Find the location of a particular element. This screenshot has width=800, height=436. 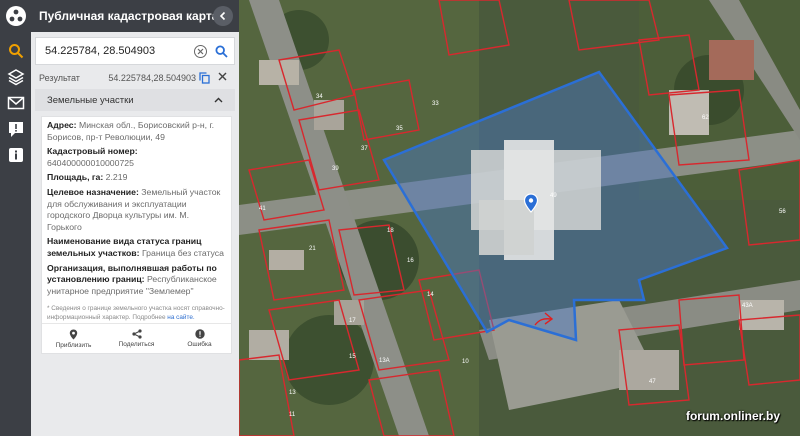

cadastral-label: Кадастровый номер: is located at coordinates (92, 151).